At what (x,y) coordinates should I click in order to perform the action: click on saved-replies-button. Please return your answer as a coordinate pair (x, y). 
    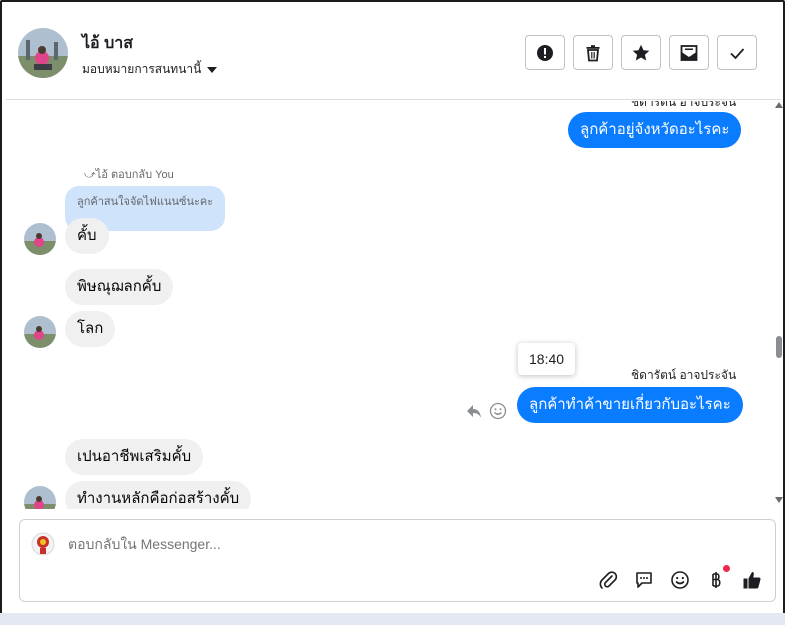
    Looking at the image, I should click on (644, 580).